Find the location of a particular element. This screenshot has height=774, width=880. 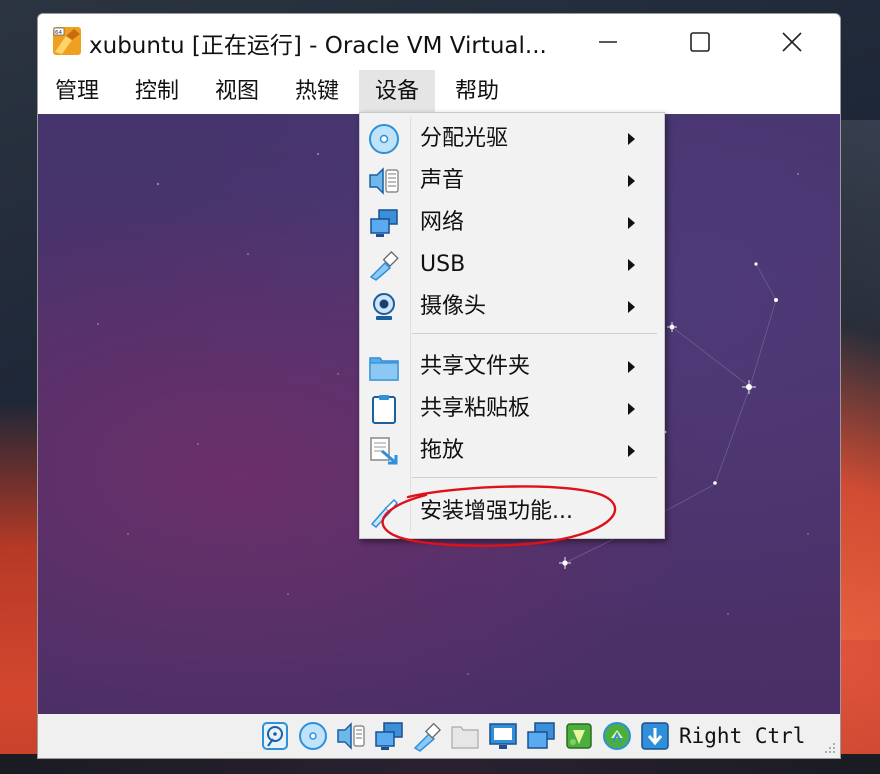

mouse-integration-icon is located at coordinates (617, 736).